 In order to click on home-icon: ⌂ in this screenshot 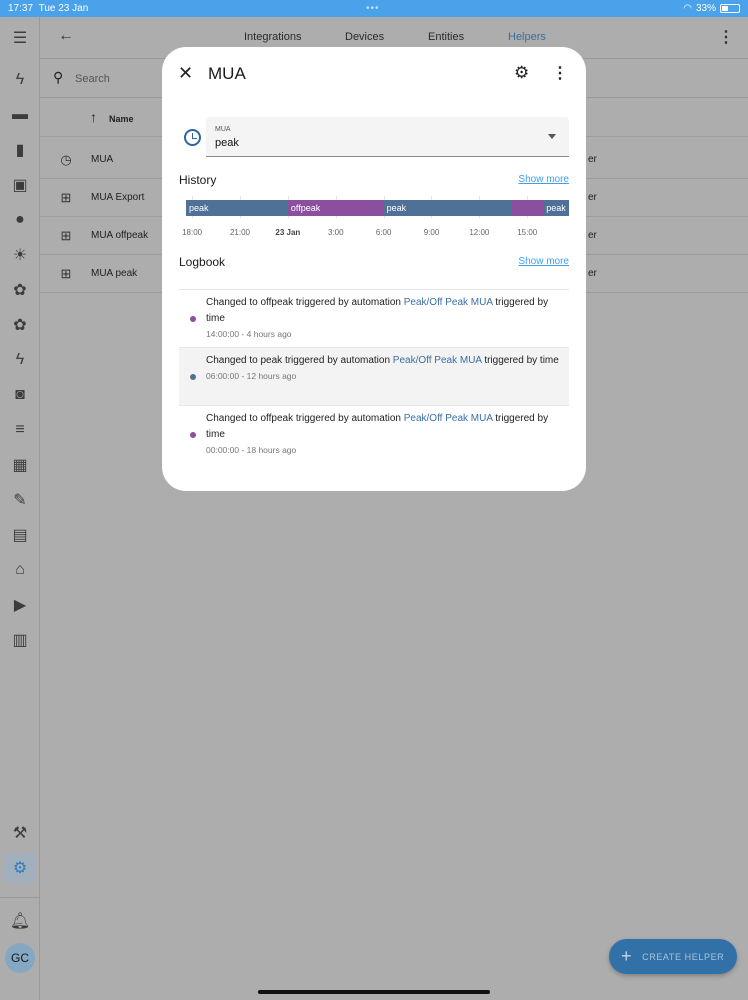, I will do `click(20, 570)`.